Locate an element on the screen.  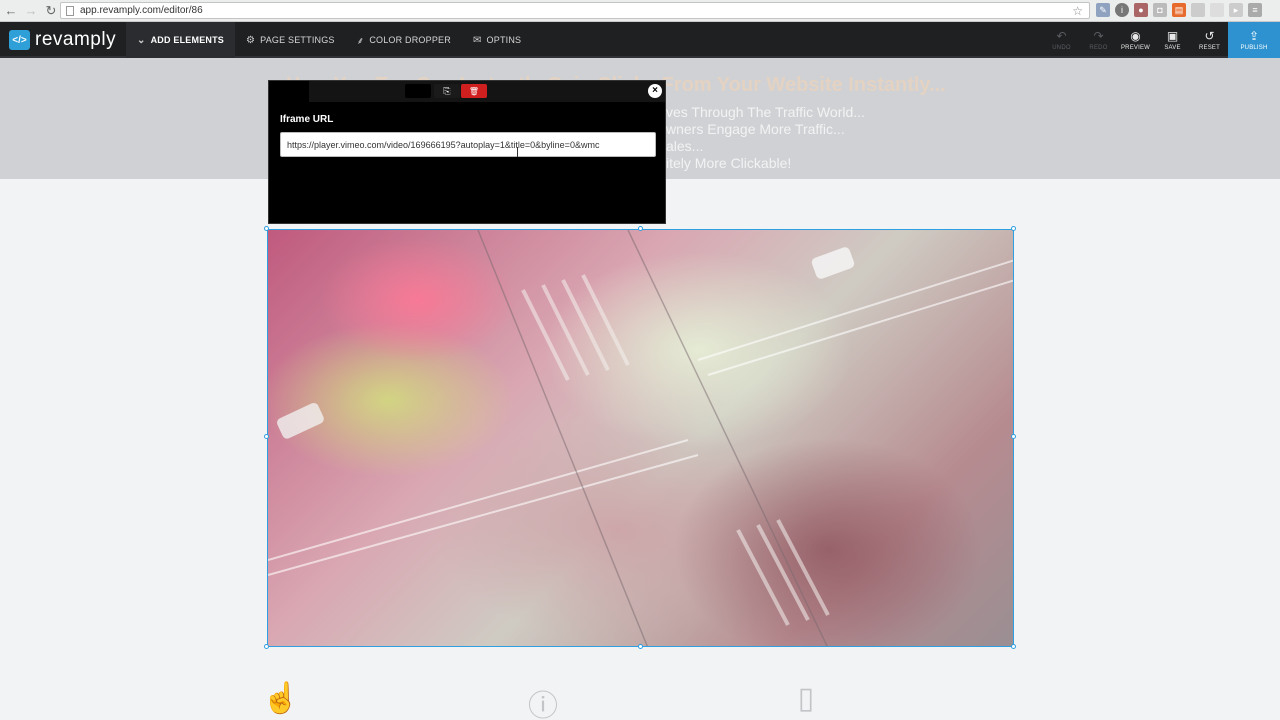
copy-icon: ⎘ is located at coordinates (447, 90).